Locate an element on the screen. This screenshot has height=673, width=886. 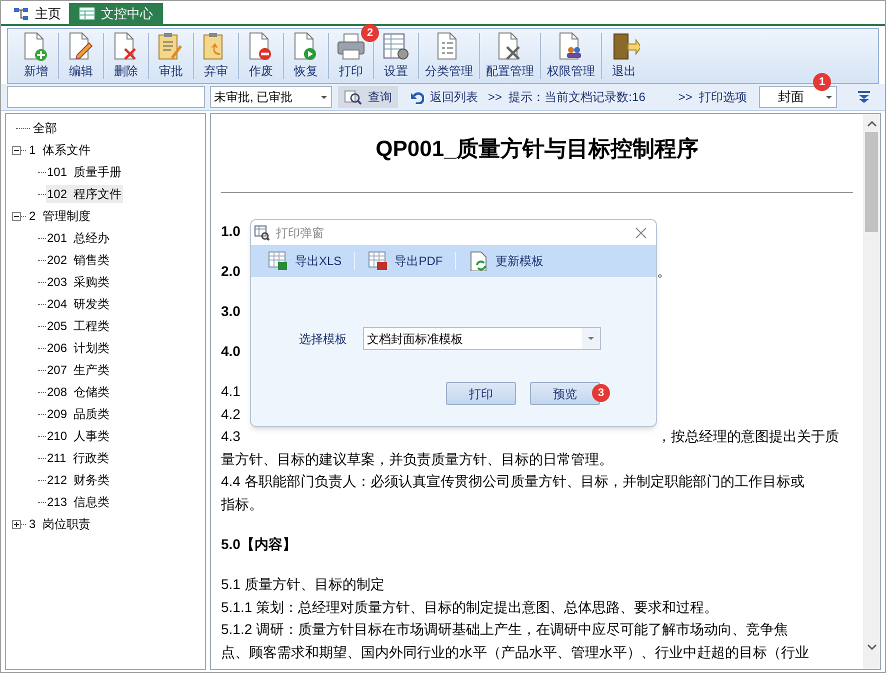
section-heading: 4.0 is located at coordinates (230, 351).